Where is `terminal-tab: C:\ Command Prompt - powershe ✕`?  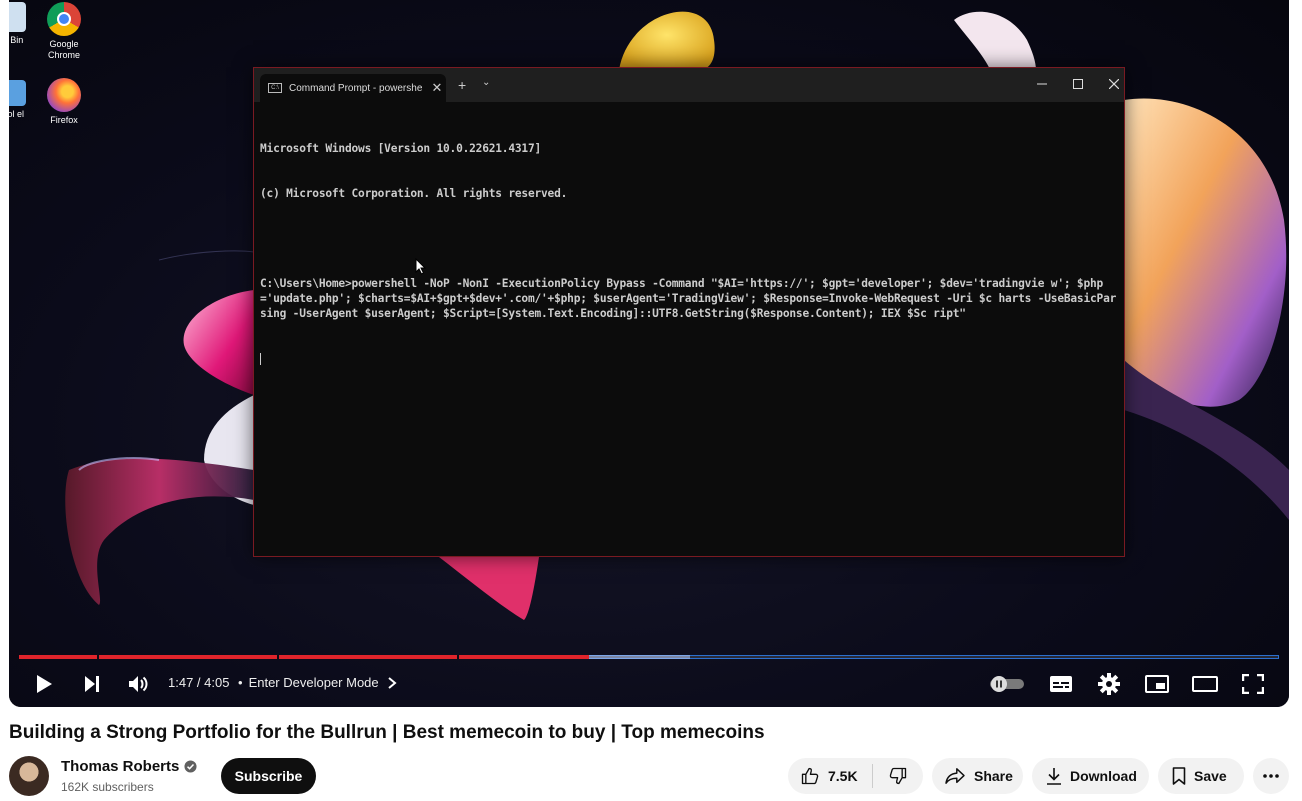
terminal-tab: C:\ Command Prompt - powershe ✕ is located at coordinates (353, 88).